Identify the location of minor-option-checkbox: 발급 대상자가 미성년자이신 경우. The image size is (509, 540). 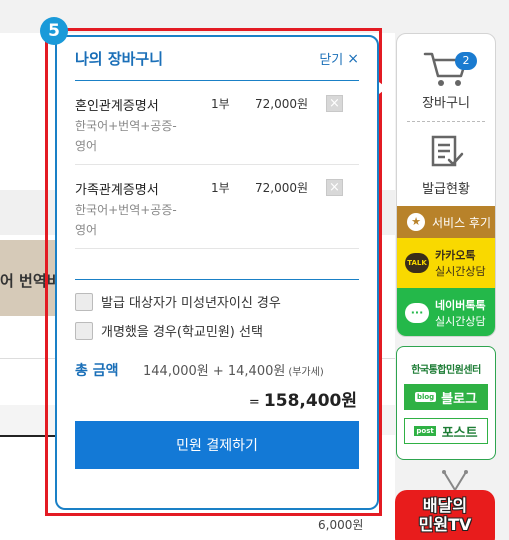
(217, 301).